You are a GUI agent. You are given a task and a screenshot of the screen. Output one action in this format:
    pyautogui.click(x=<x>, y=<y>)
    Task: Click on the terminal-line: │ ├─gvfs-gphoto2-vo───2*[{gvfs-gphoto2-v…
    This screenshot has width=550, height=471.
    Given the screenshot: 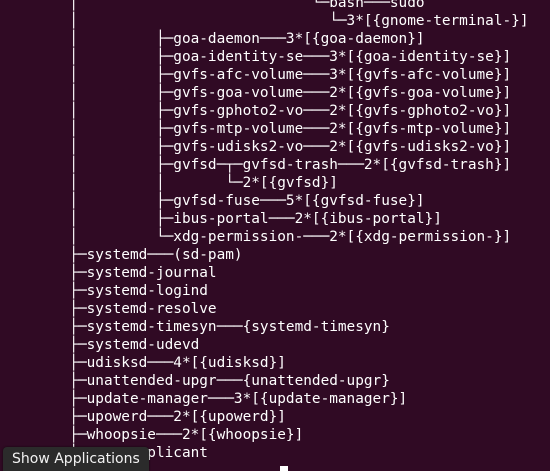 What is the action you would take?
    pyautogui.click(x=256, y=111)
    